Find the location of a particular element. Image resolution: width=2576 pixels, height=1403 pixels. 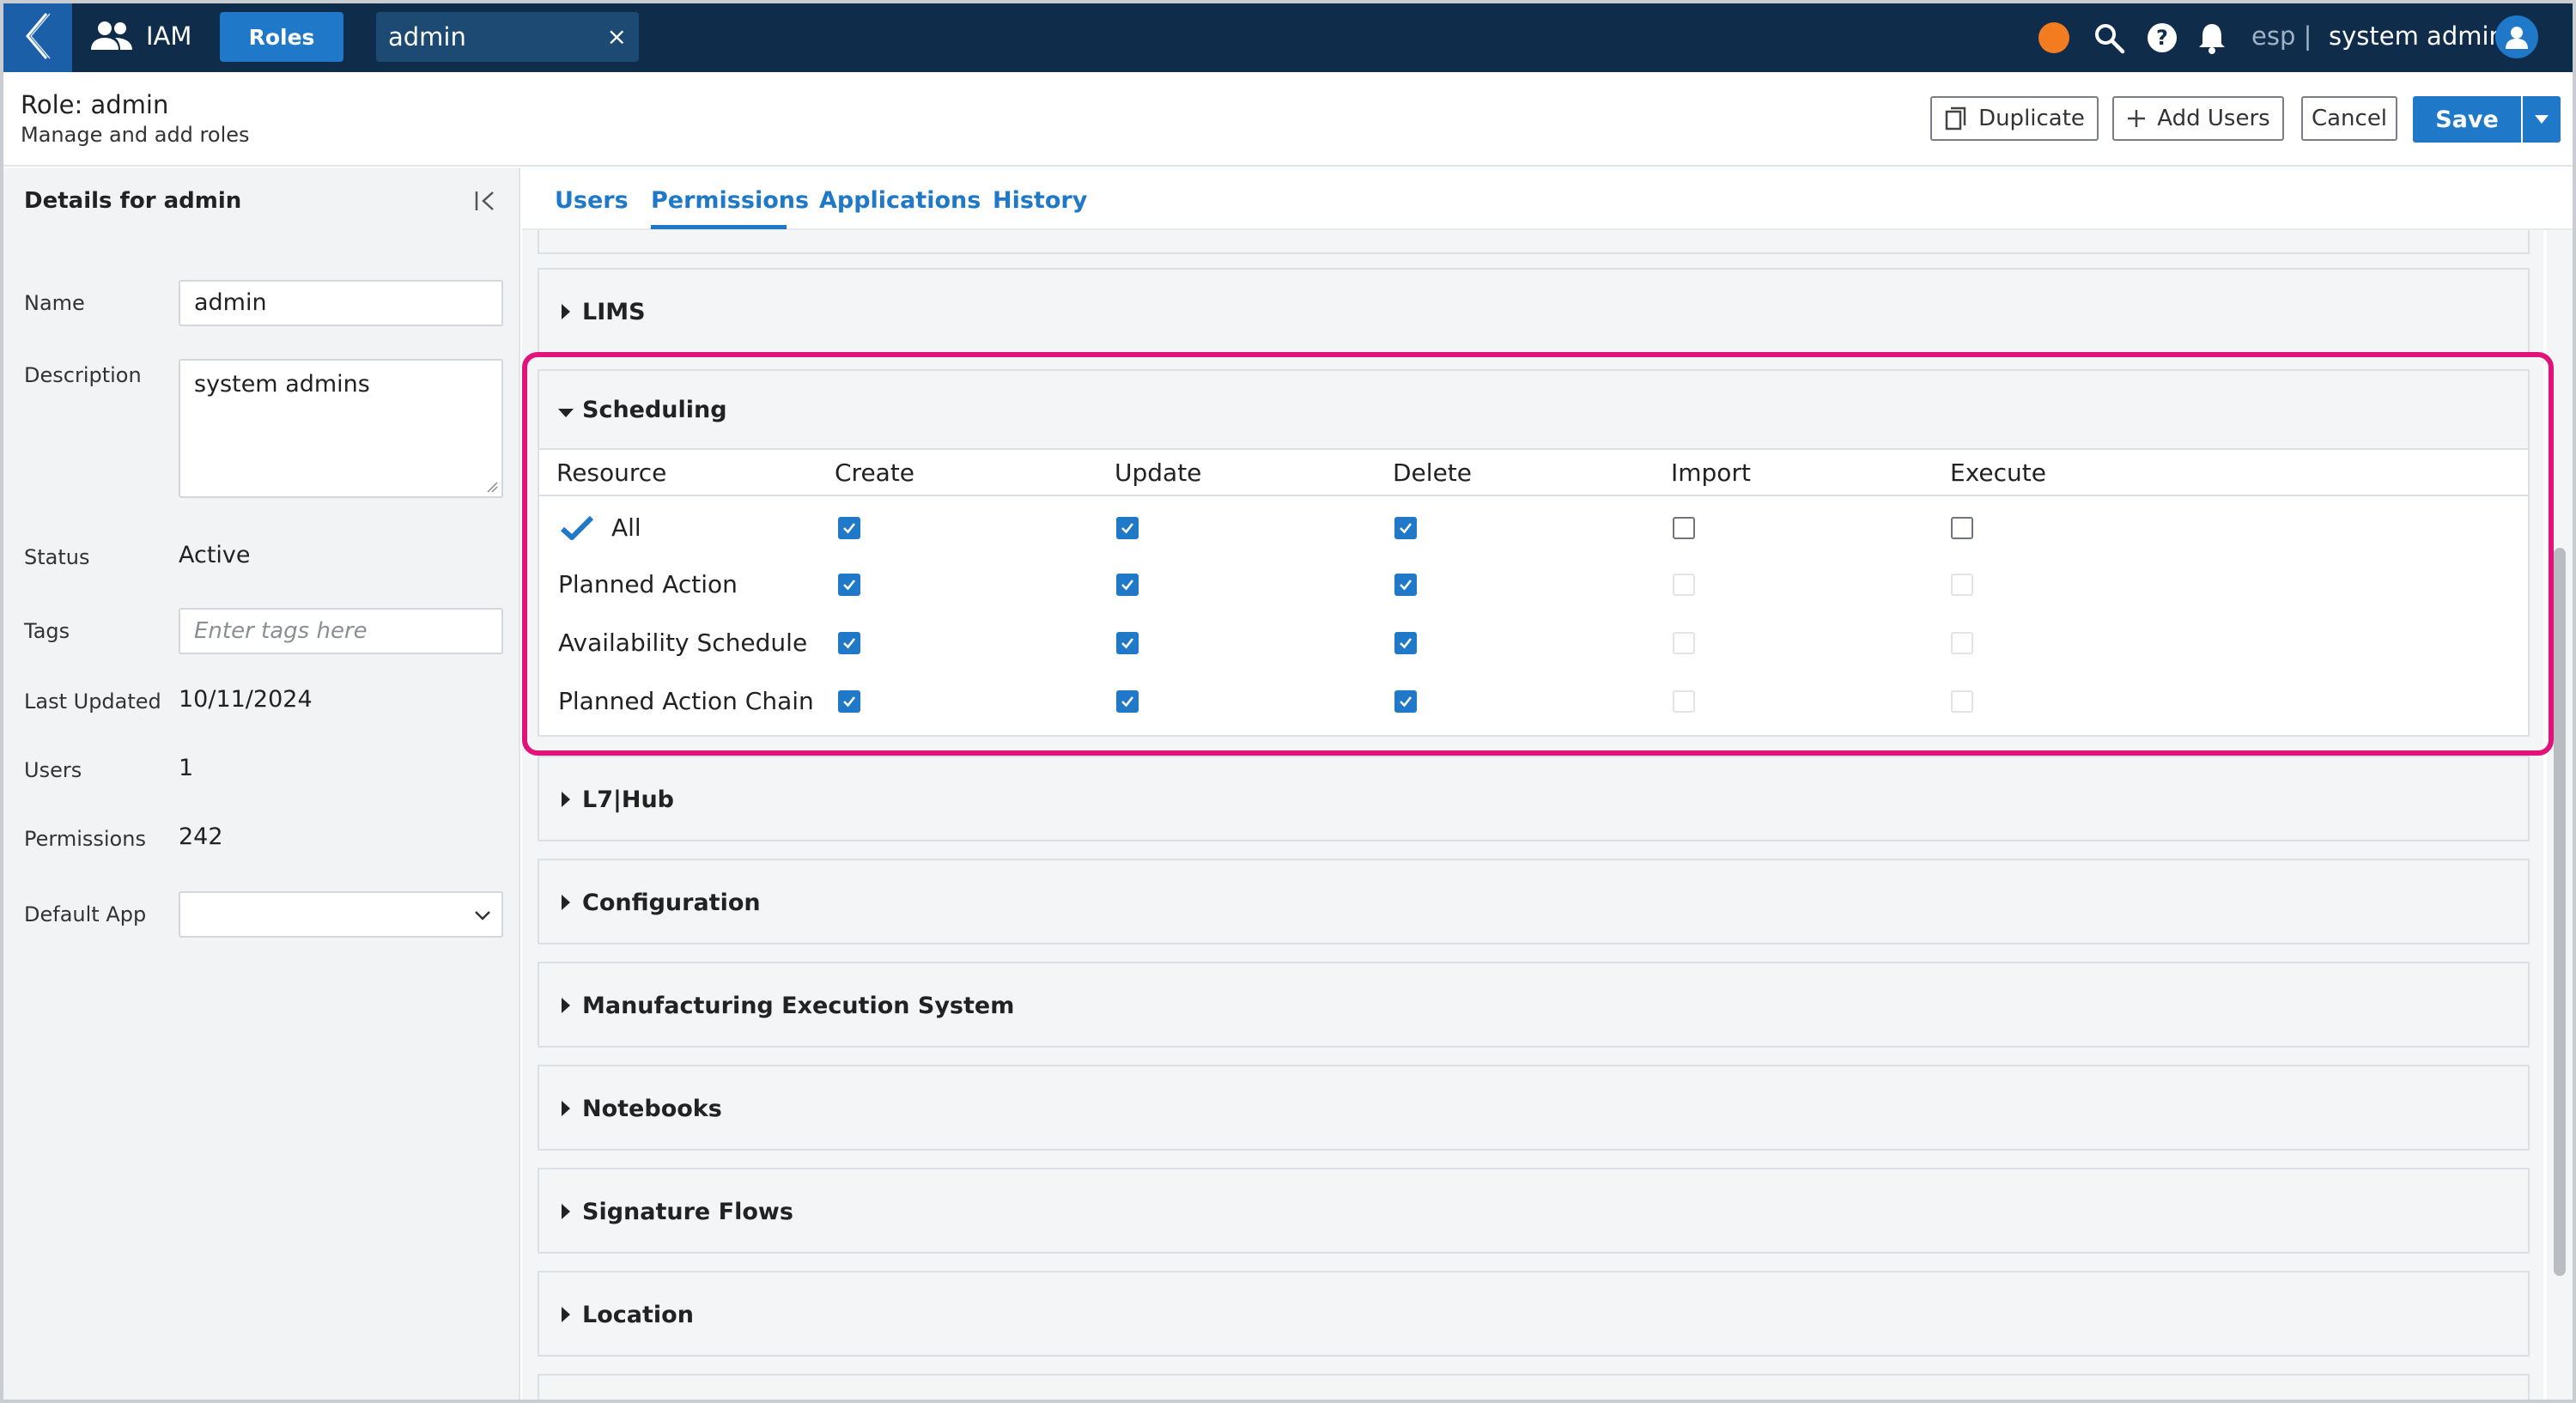

breadcrumb-admin: admin × is located at coordinates (508, 37).